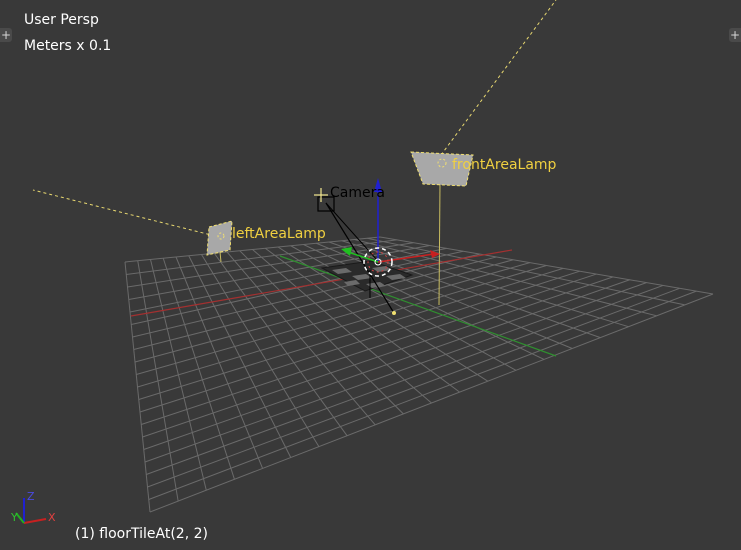 Image resolution: width=741 pixels, height=550 pixels. I want to click on front-lamp-label: frontAreaLamp, so click(504, 165).